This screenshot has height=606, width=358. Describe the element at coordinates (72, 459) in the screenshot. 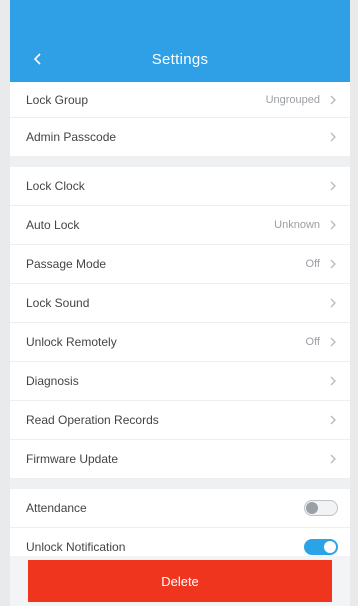

I see `row-label: Firmware Update` at that location.